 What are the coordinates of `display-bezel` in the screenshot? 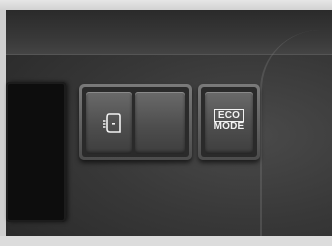 It's located at (36, 152).